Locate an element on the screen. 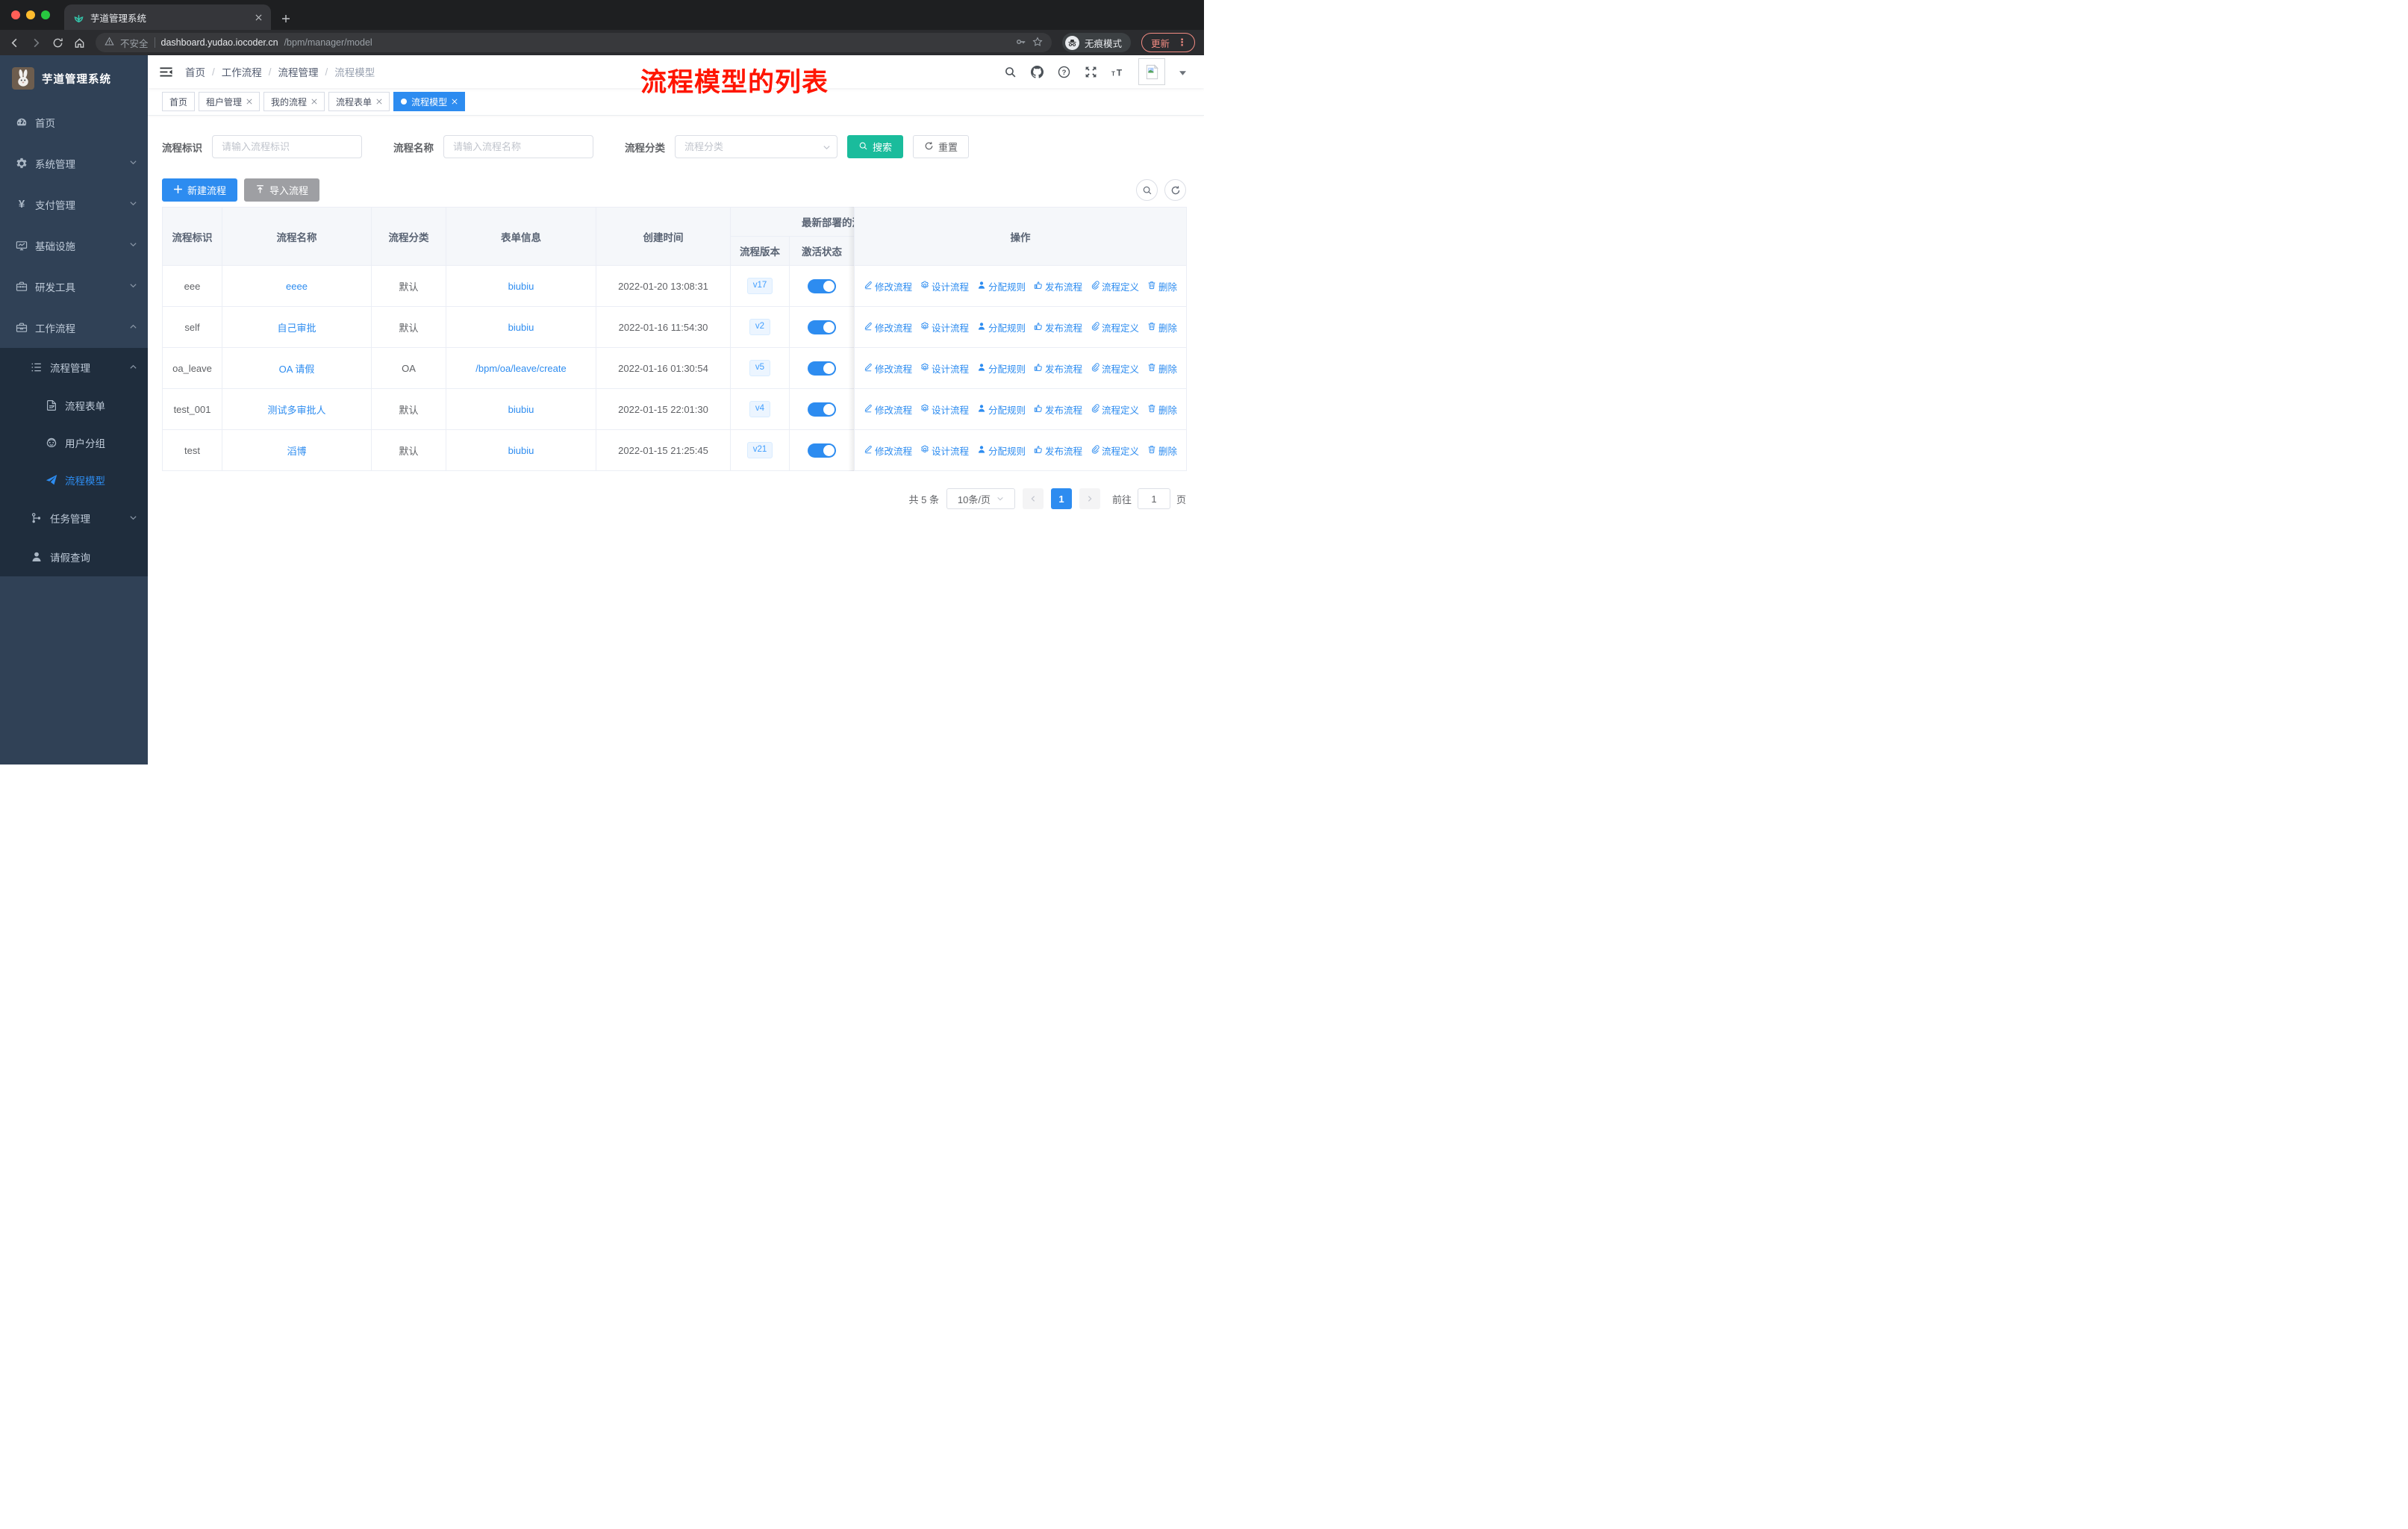 This screenshot has height=1529, width=2408. breadcrumb-item: 工作流程 is located at coordinates (233, 71).